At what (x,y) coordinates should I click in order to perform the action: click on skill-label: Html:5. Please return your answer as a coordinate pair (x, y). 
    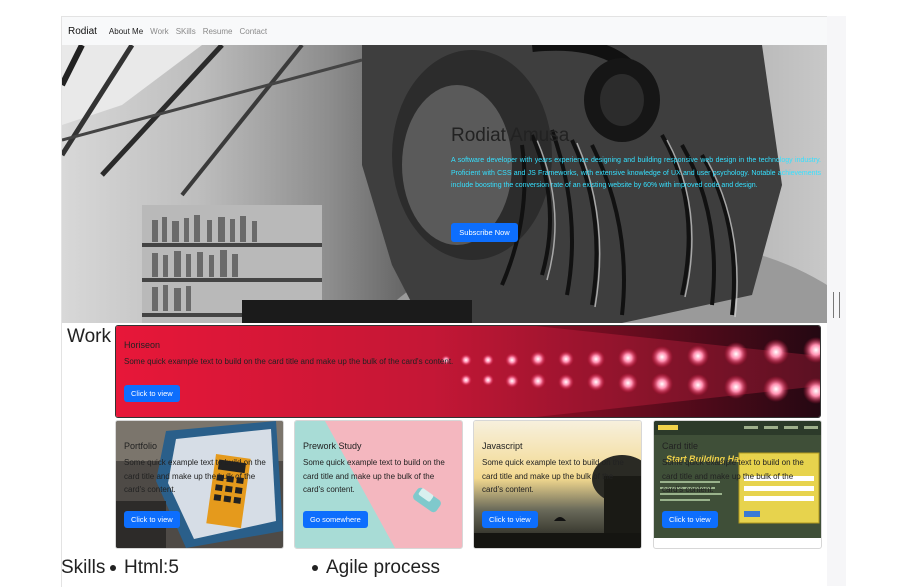
    Looking at the image, I should click on (151, 567).